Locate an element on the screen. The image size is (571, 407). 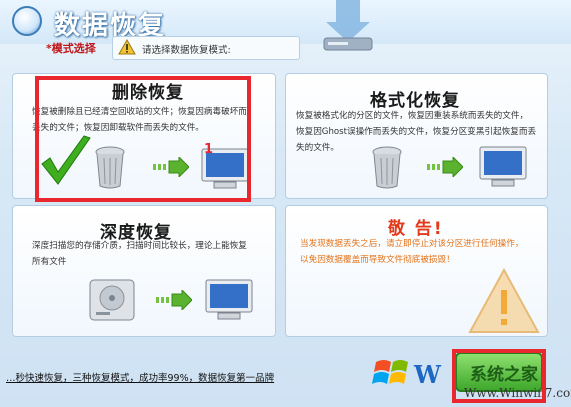
recycle-bin-icon is located at coordinates (387, 167).